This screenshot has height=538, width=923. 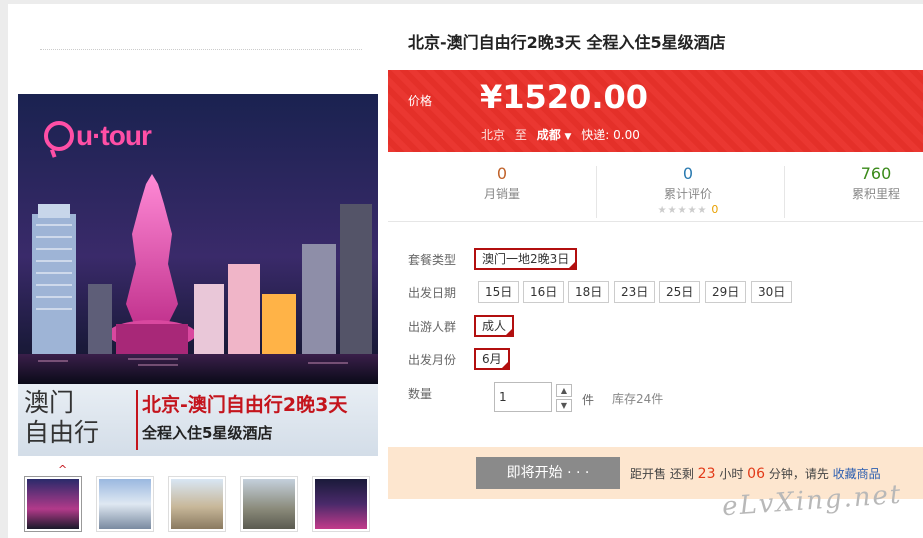 I want to click on increment-icon: ▲, so click(x=564, y=390).